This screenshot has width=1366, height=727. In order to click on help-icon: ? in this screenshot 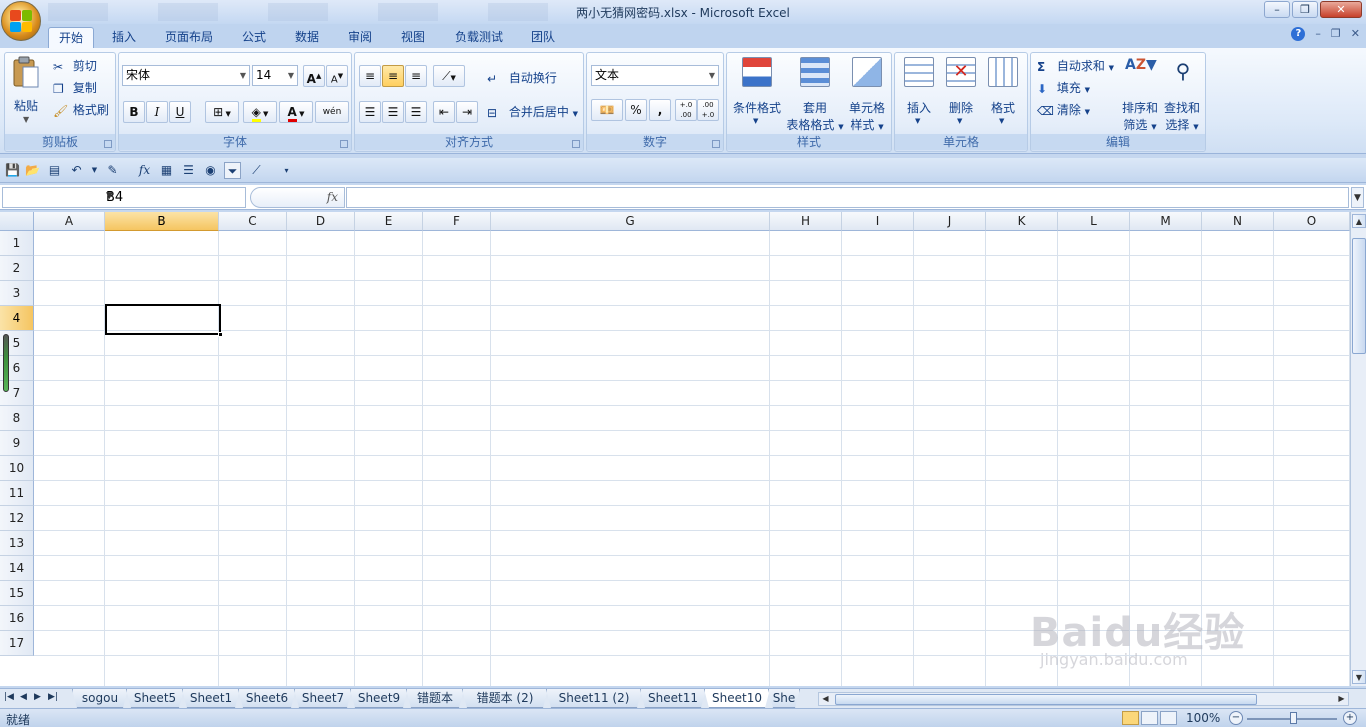, I will do `click(1298, 34)`.